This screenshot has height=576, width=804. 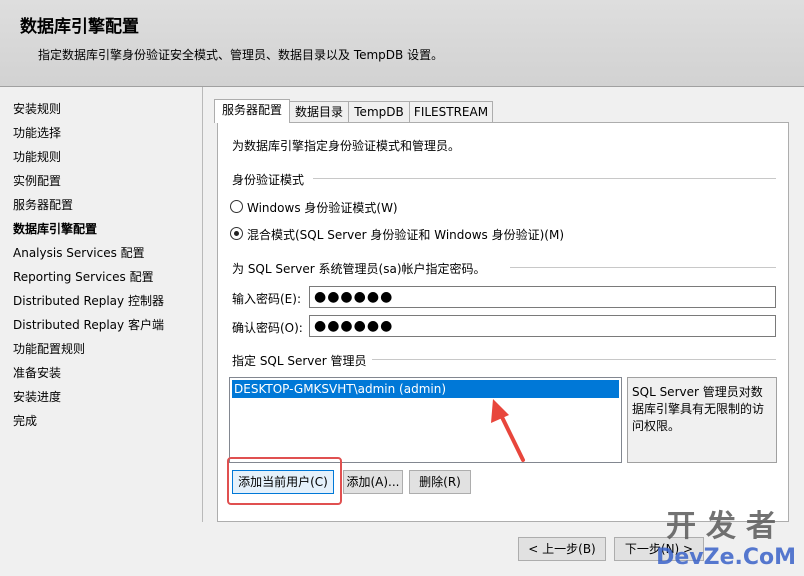 I want to click on admin-group-label: 指定 SQL Server 管理员, so click(x=299, y=361).